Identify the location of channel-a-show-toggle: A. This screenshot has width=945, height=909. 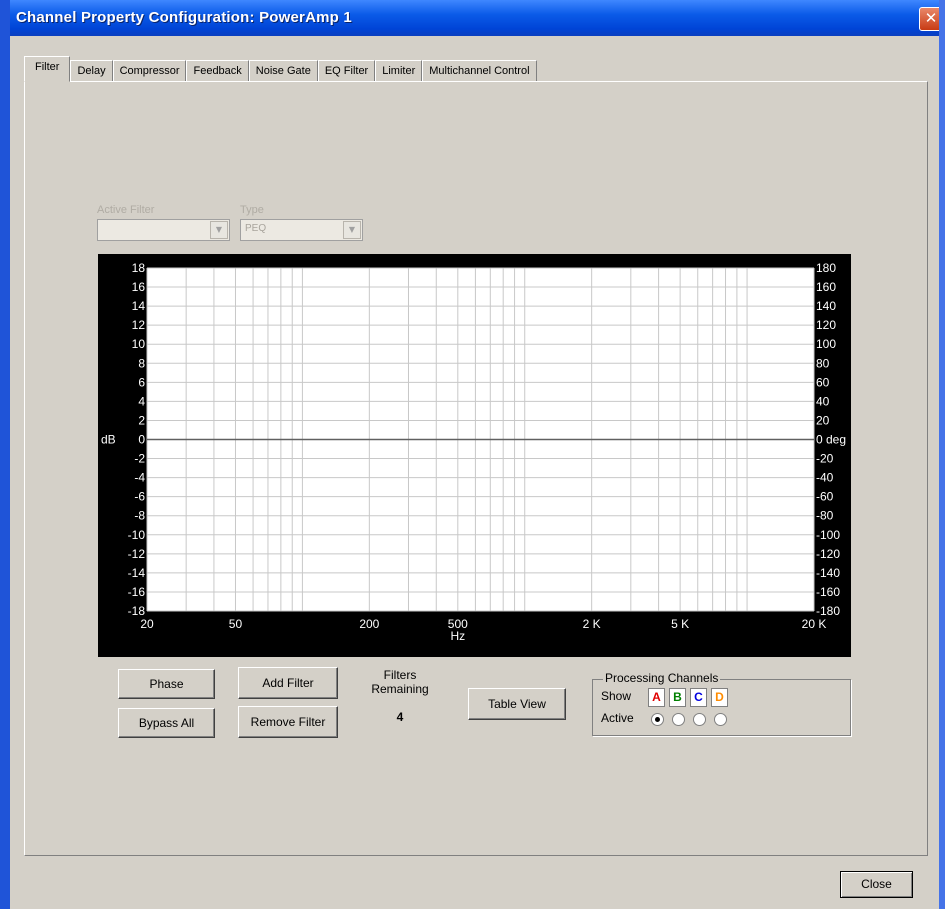
(656, 697).